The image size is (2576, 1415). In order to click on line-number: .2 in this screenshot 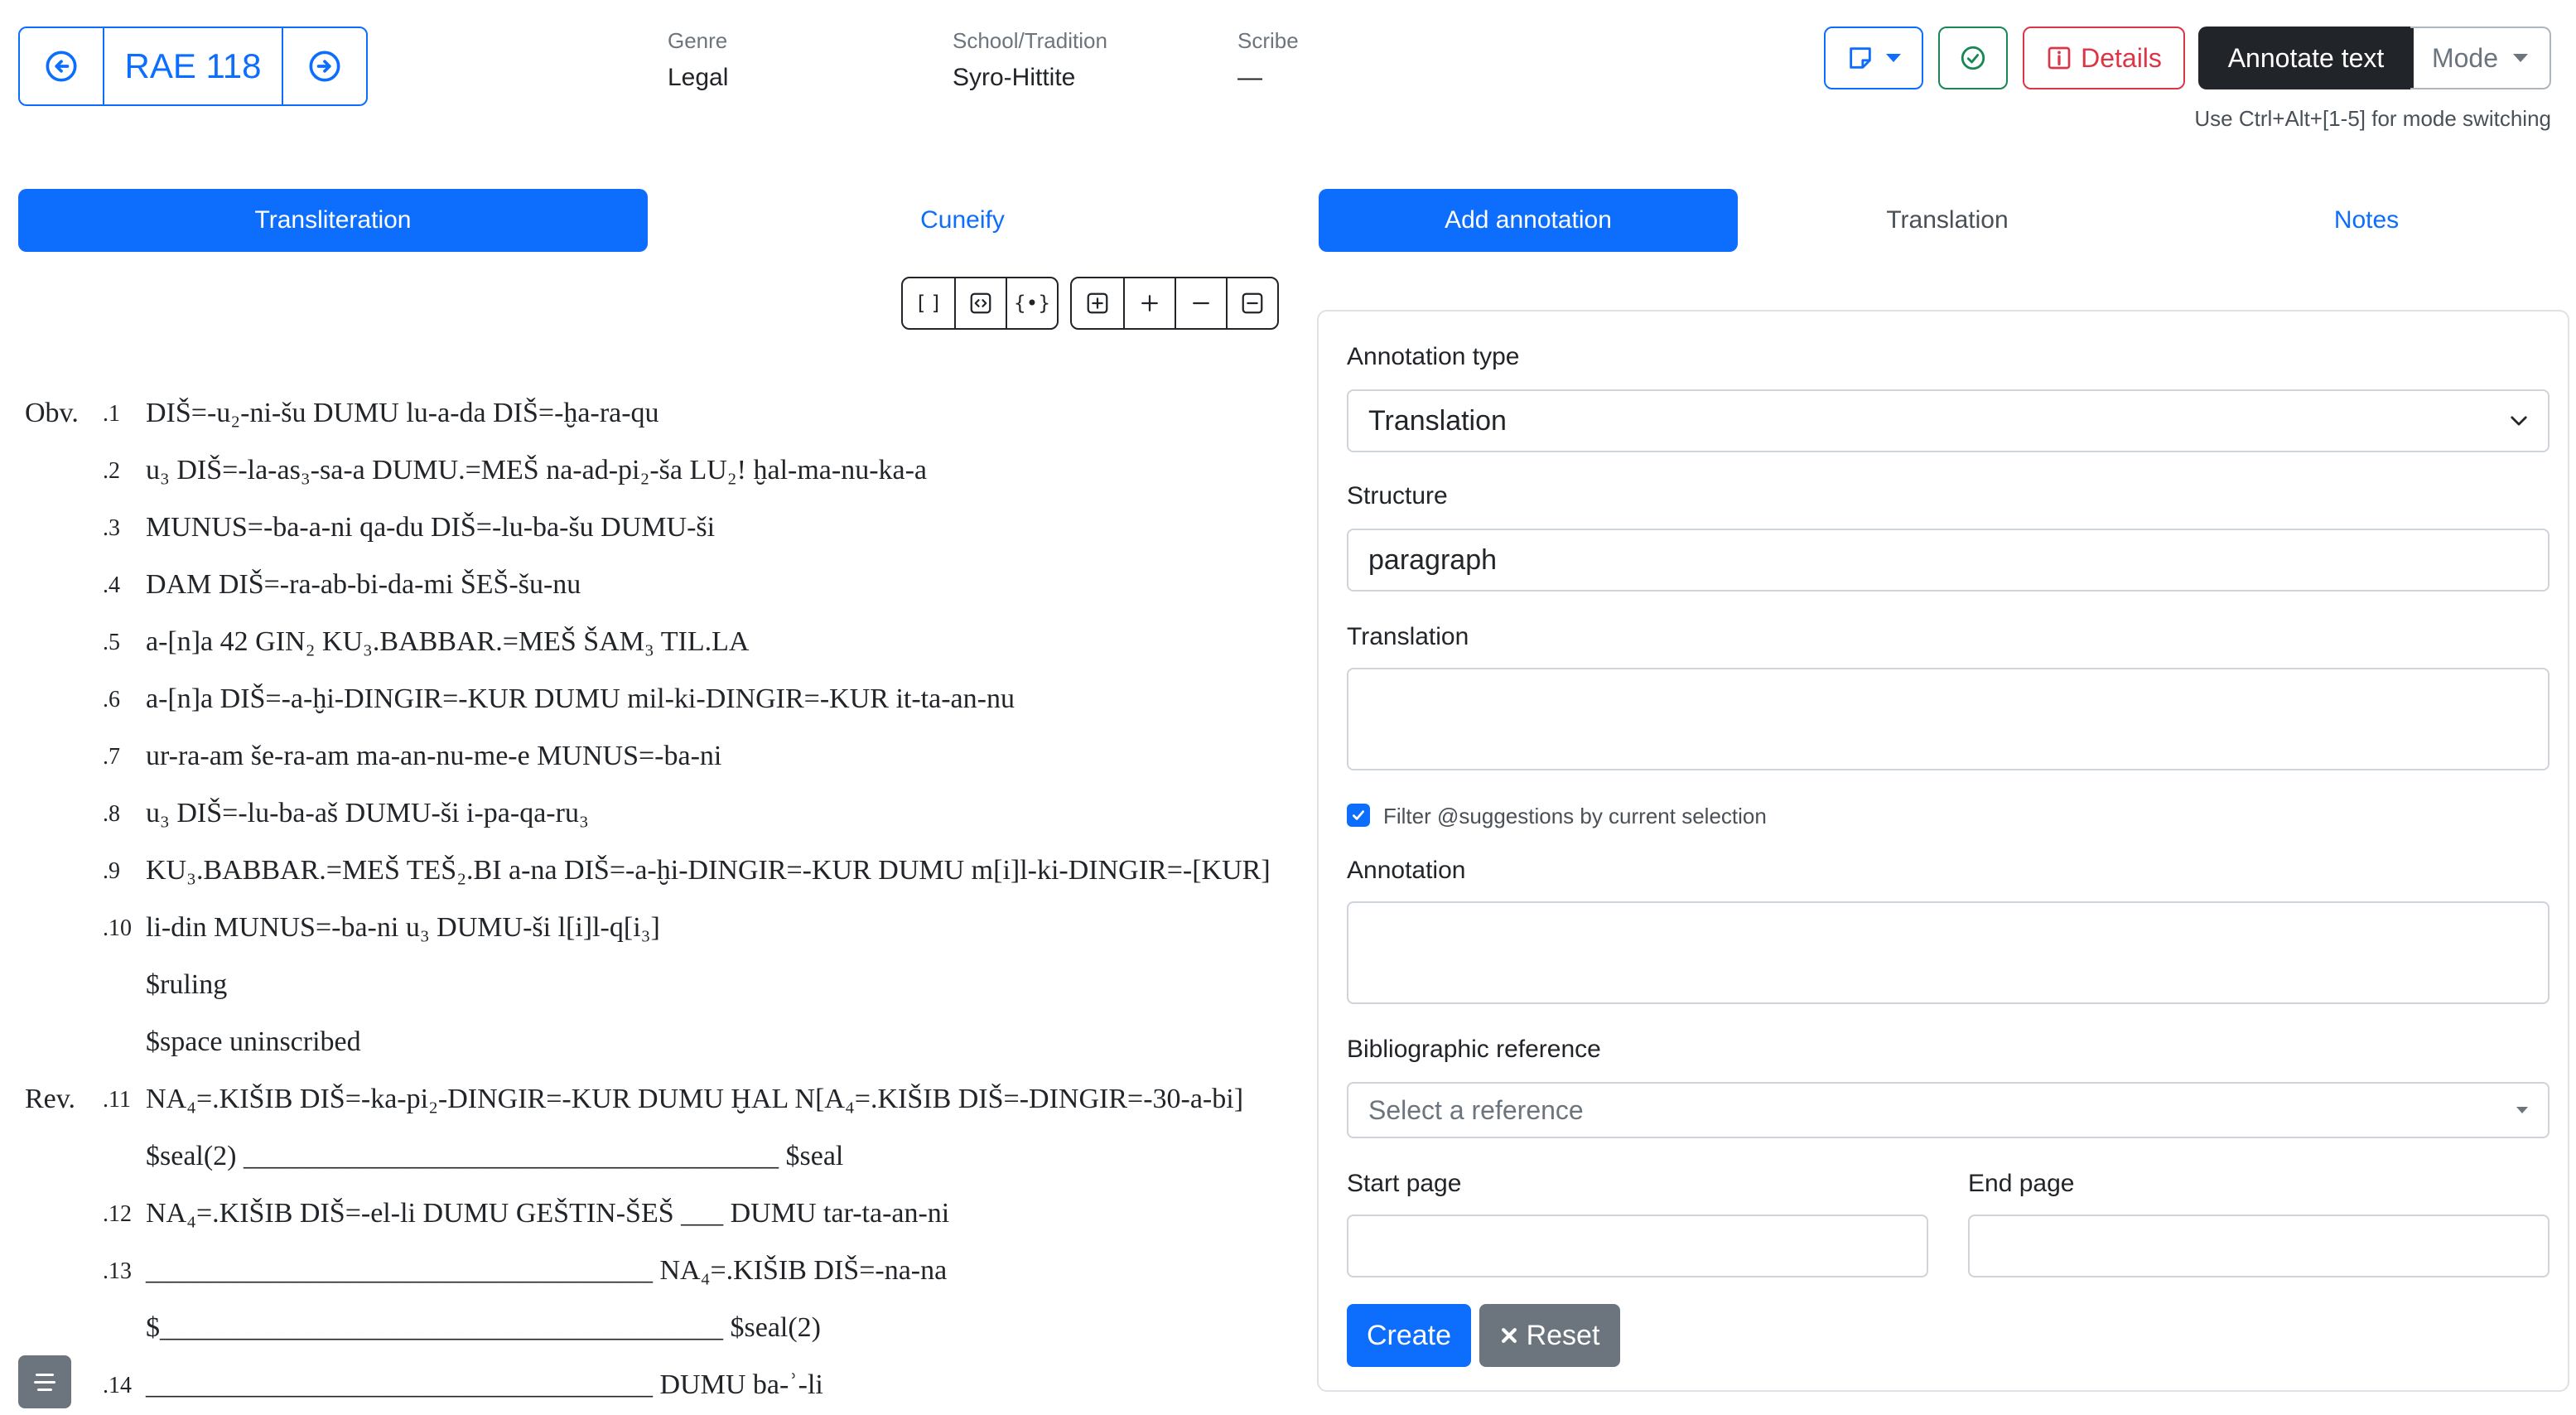, I will do `click(111, 471)`.